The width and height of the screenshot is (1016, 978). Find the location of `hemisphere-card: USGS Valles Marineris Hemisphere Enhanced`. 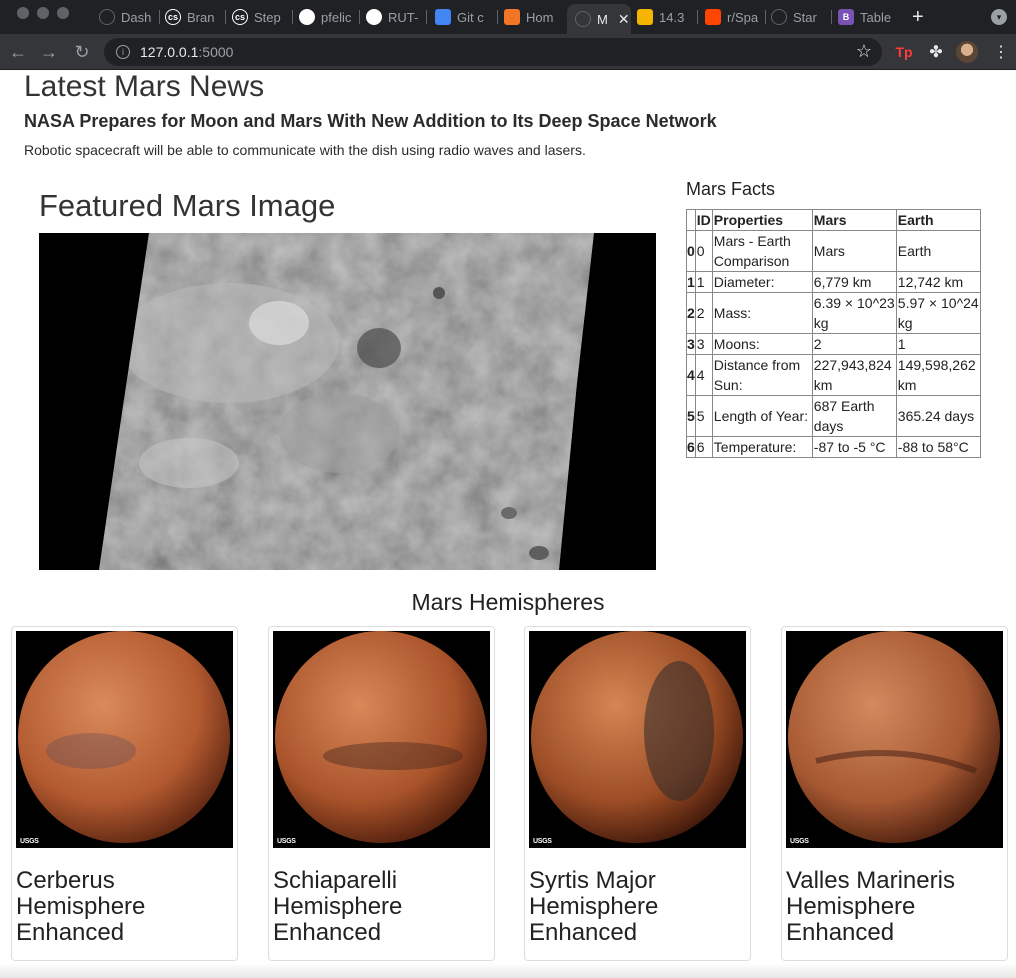

hemisphere-card: USGS Valles Marineris Hemisphere Enhanced is located at coordinates (894, 793).